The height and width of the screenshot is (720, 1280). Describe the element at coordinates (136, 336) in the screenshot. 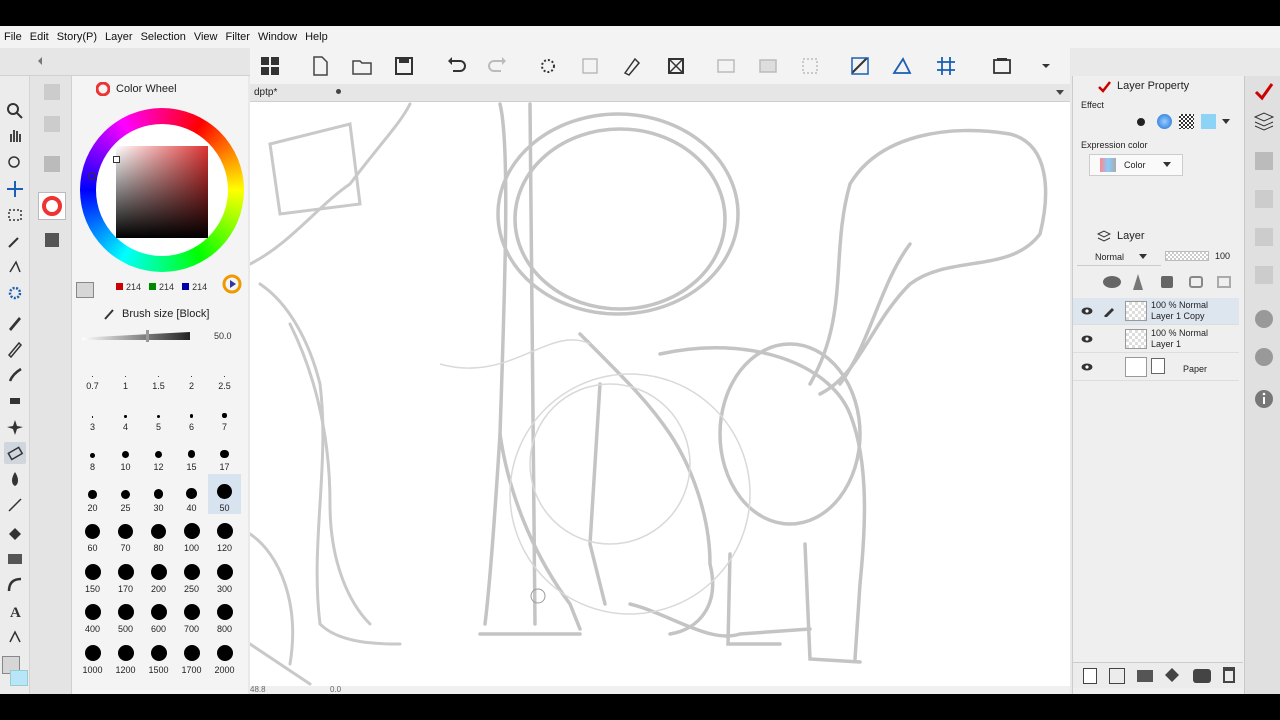

I see `brush-size-slider` at that location.